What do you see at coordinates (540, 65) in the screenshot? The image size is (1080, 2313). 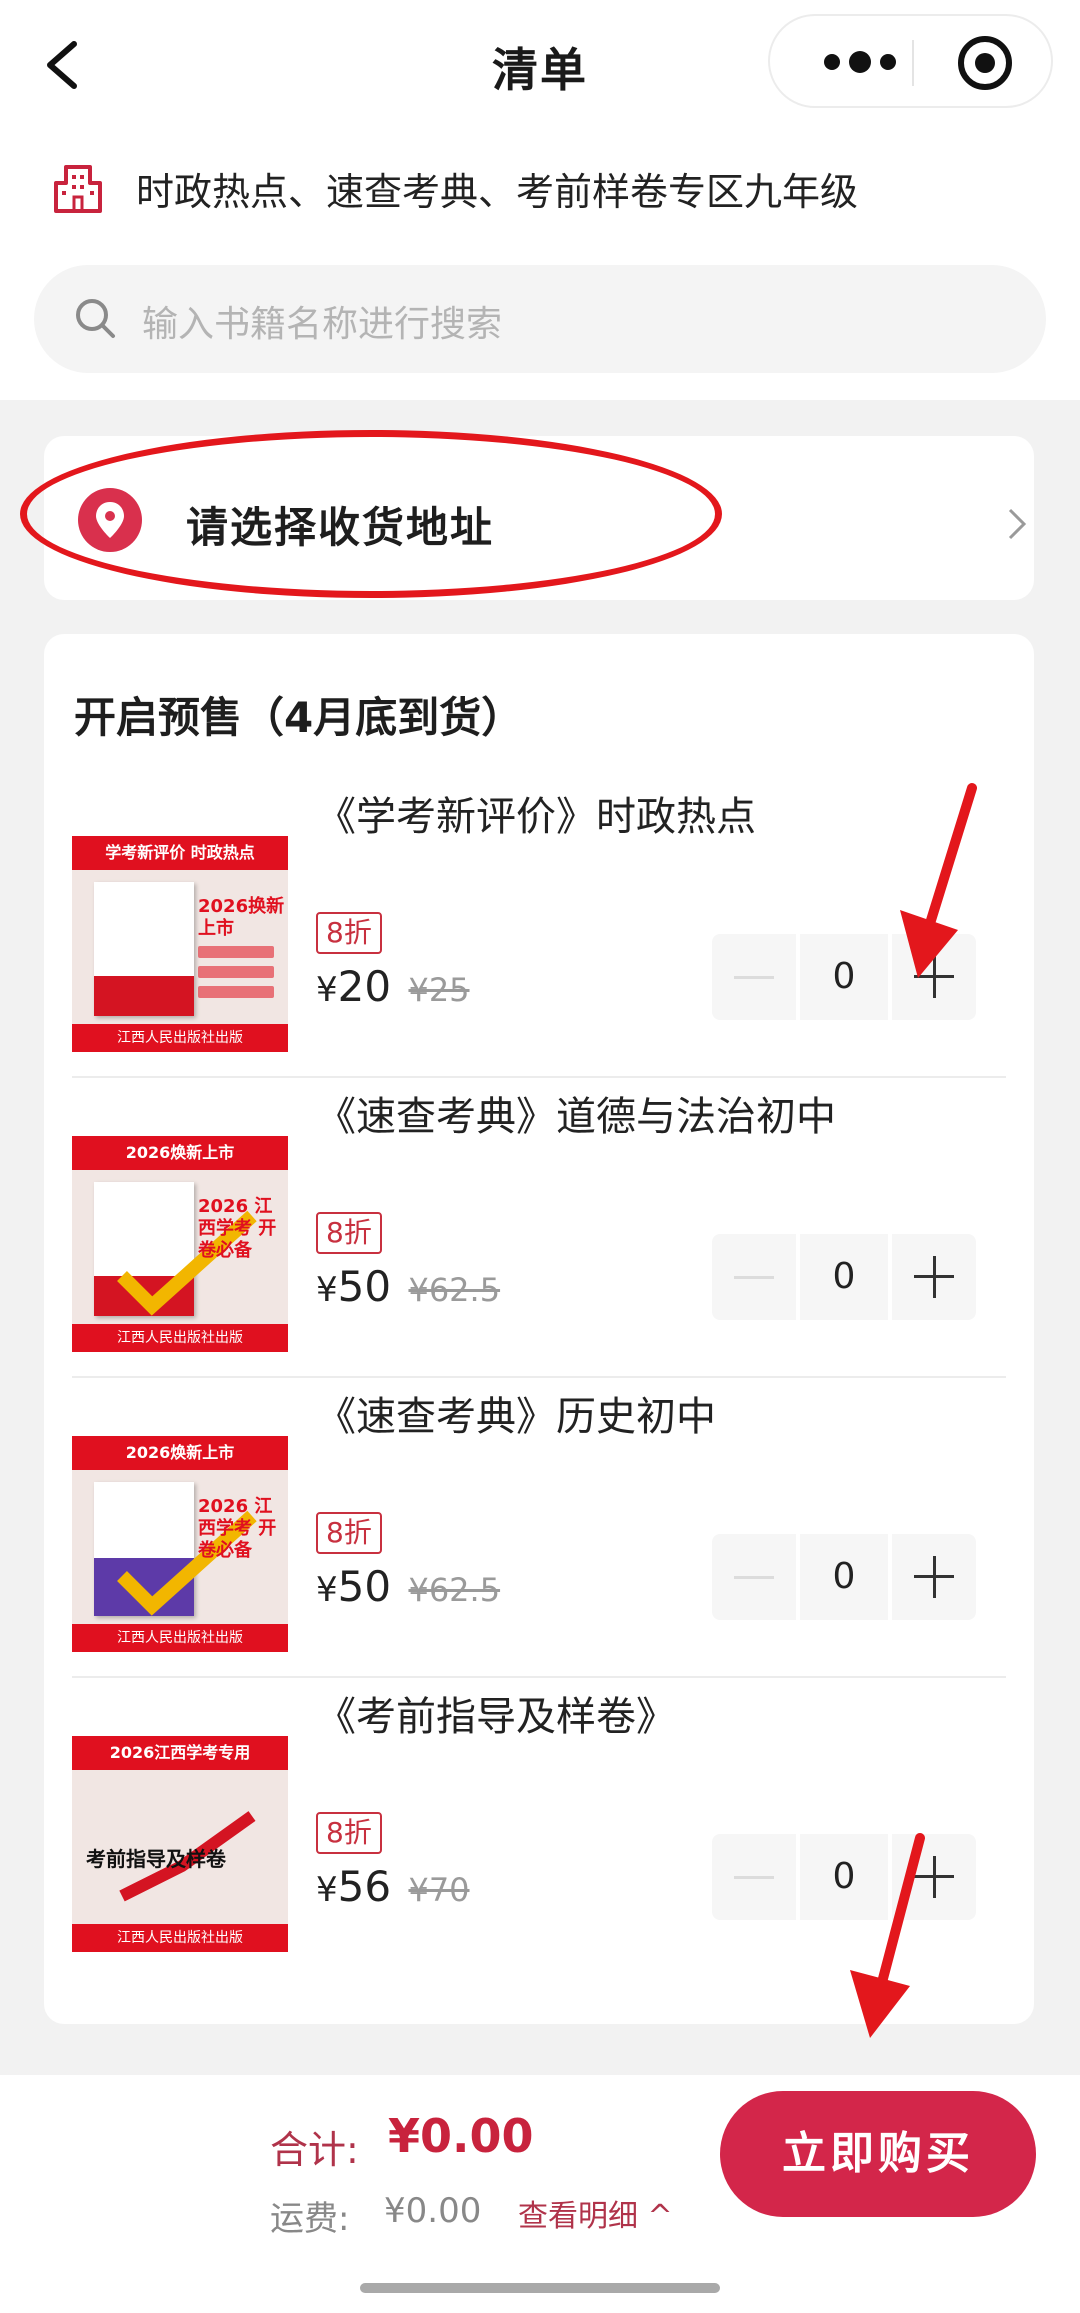 I see `top-nav-bar: 清单` at bounding box center [540, 65].